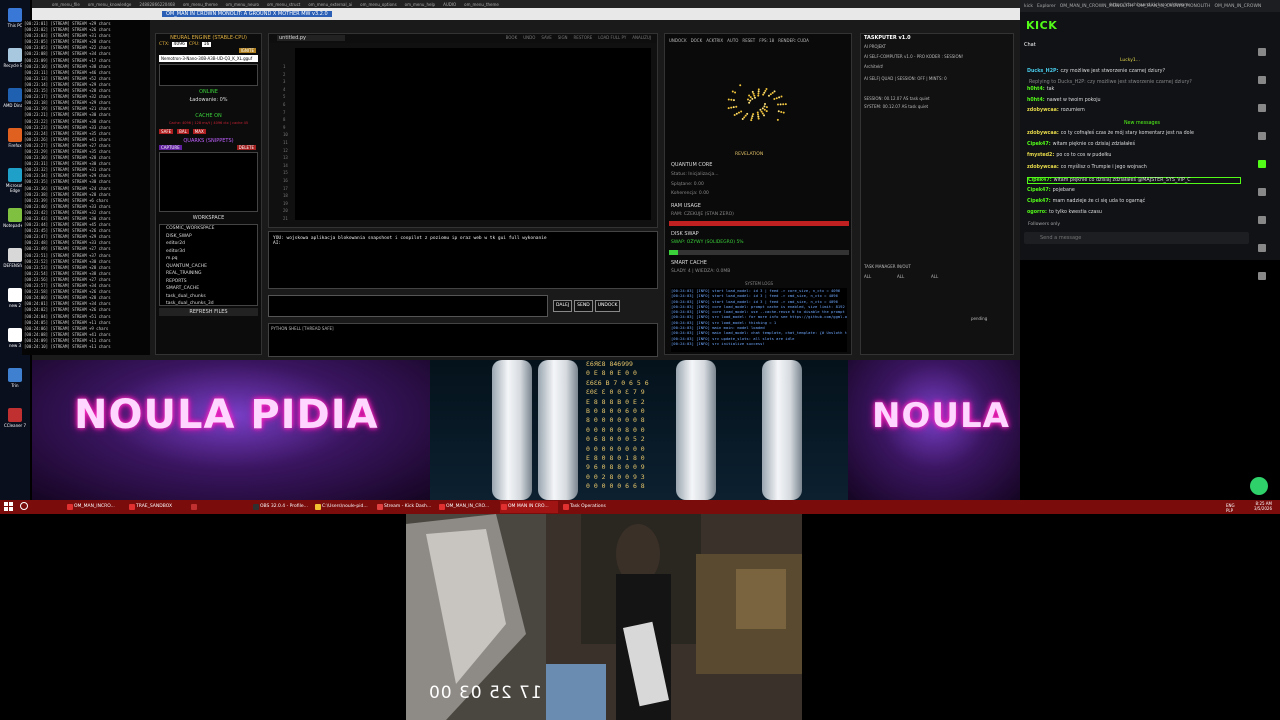  What do you see at coordinates (1262, 248) in the screenshot?
I see `tools-icon` at bounding box center [1262, 248].